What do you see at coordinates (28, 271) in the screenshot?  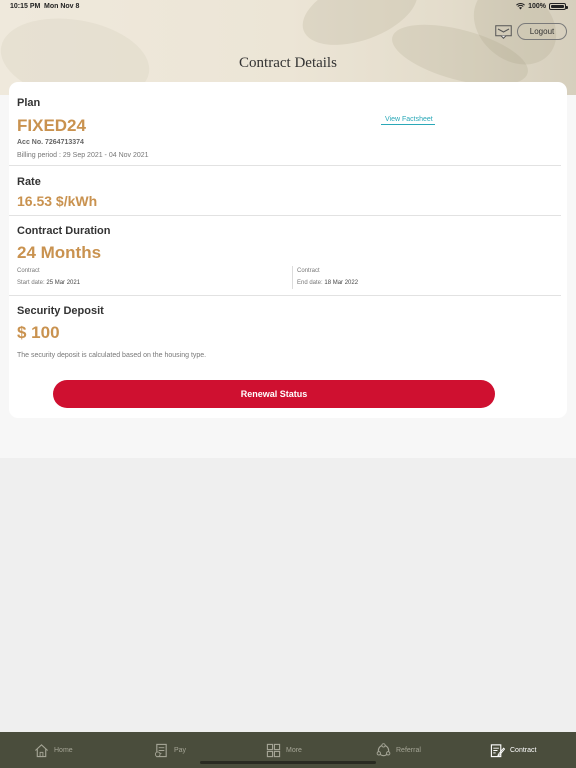 I see `start-contract-label: Contract` at bounding box center [28, 271].